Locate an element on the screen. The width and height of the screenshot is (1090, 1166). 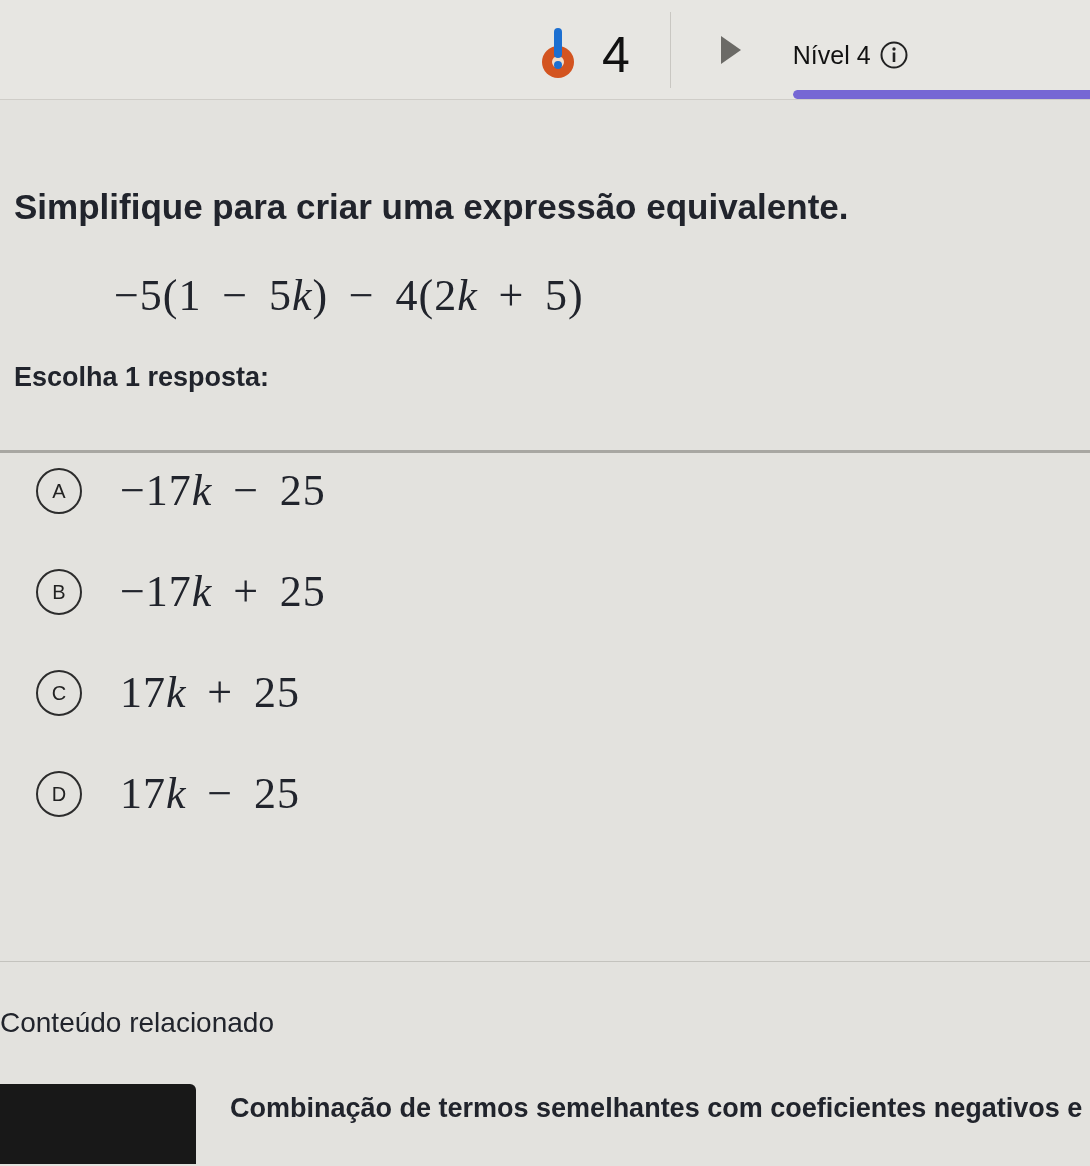
related-heading: Conteúdo relacionado is located at coordinates (137, 1023).